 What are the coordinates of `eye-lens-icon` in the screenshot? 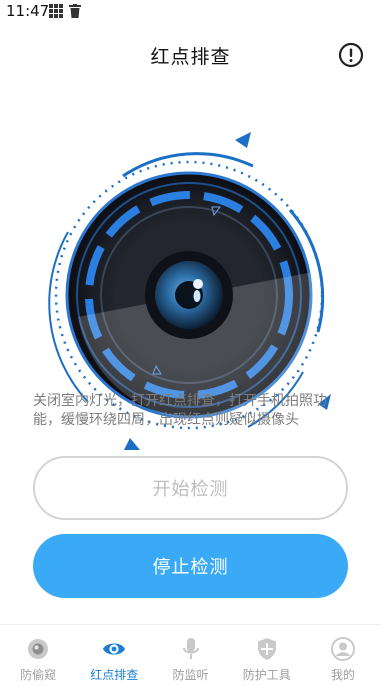 It's located at (38, 649).